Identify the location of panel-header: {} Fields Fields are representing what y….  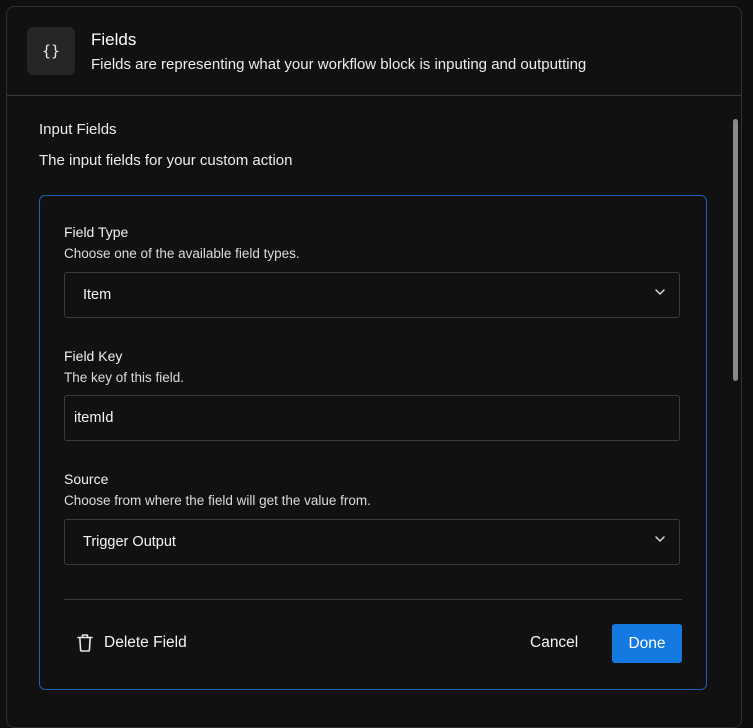
(374, 51).